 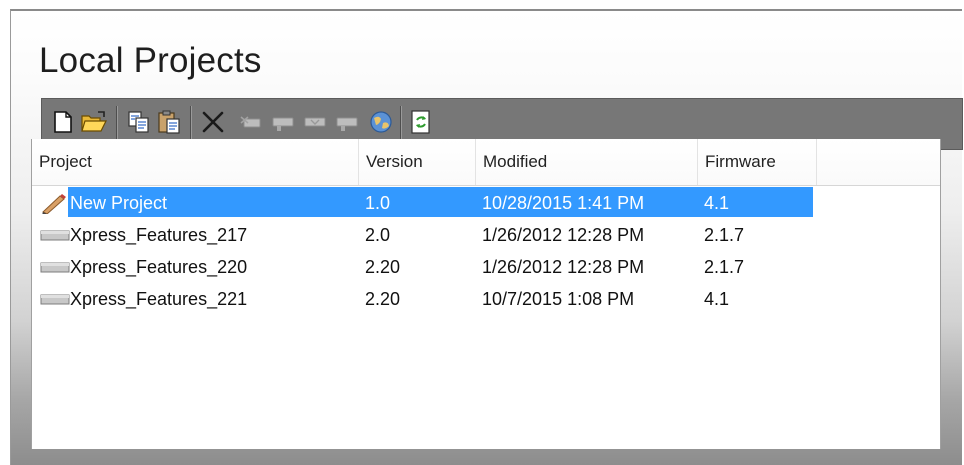 I want to click on project-name: Xpress_Features_221, so click(x=159, y=299).